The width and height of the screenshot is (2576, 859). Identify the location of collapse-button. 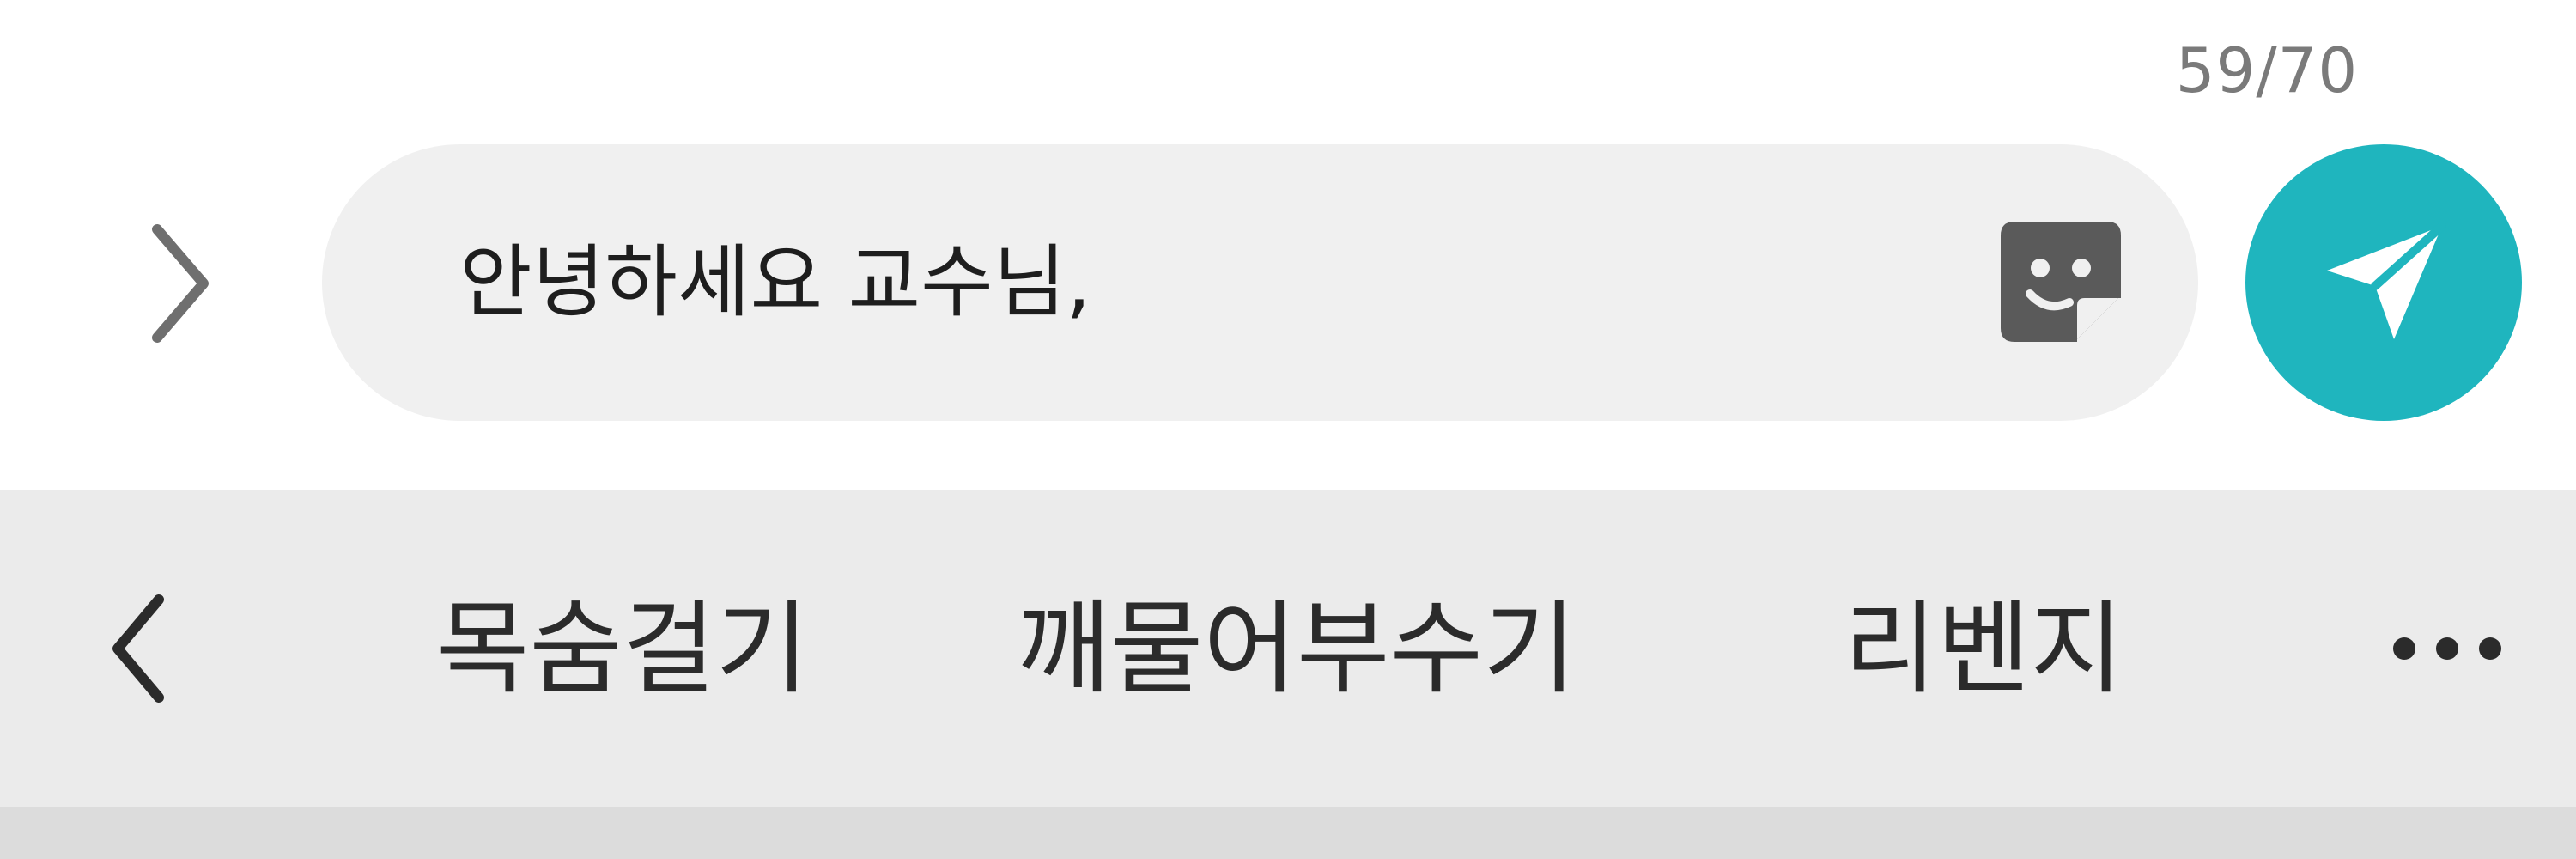
(137, 648).